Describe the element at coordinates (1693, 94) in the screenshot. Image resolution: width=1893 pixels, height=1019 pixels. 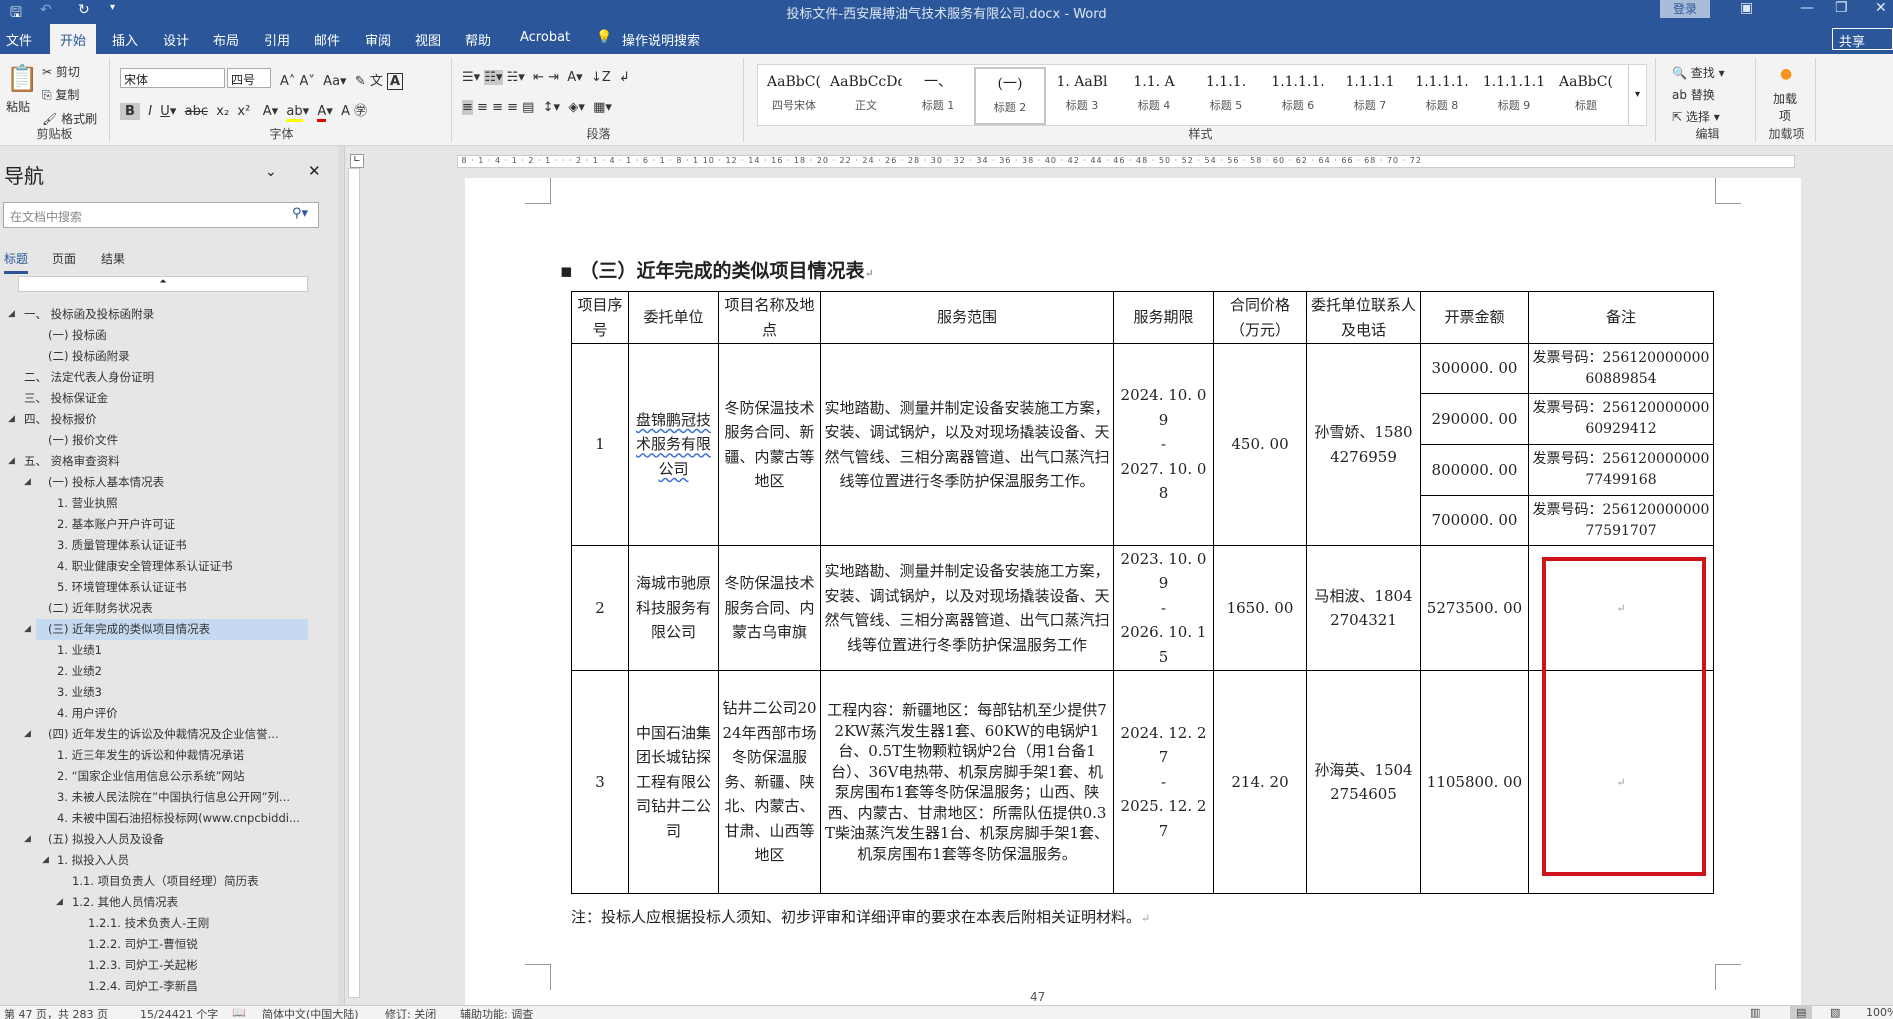
I see `replace-button: ab 替换` at that location.